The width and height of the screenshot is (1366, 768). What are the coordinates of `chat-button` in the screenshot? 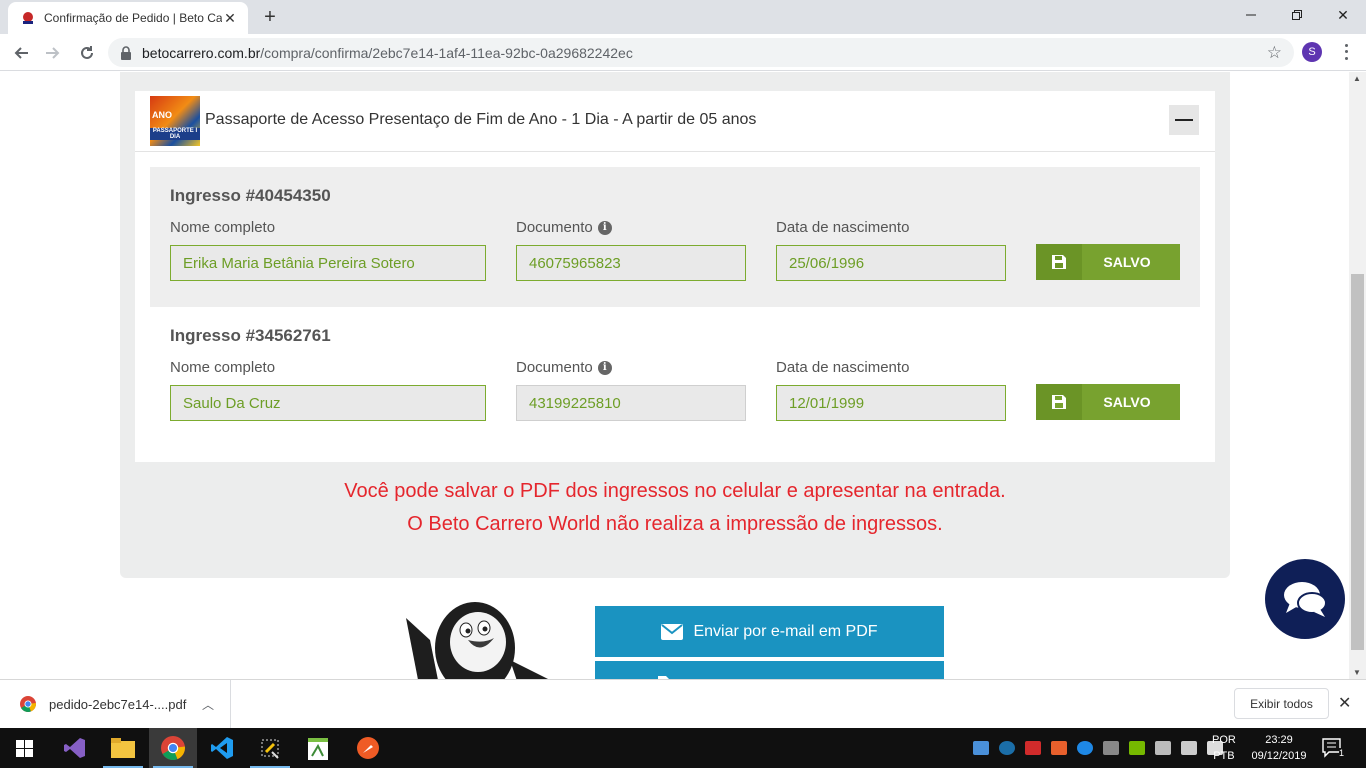 It's located at (1305, 599).